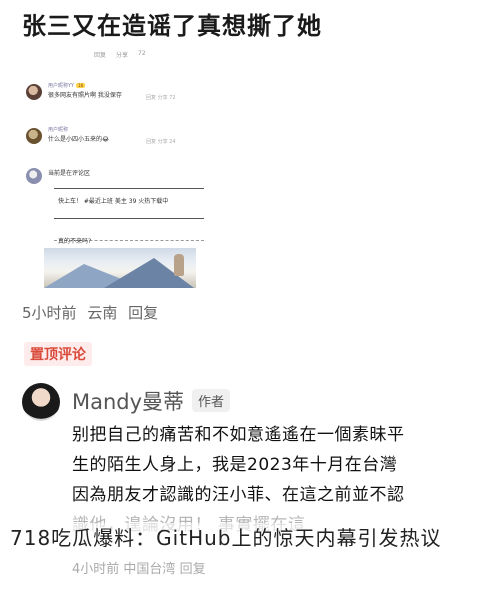 This screenshot has width=500, height=598. What do you see at coordinates (79, 139) in the screenshot?
I see `comment-text: 什么是小四小五来的😂` at bounding box center [79, 139].